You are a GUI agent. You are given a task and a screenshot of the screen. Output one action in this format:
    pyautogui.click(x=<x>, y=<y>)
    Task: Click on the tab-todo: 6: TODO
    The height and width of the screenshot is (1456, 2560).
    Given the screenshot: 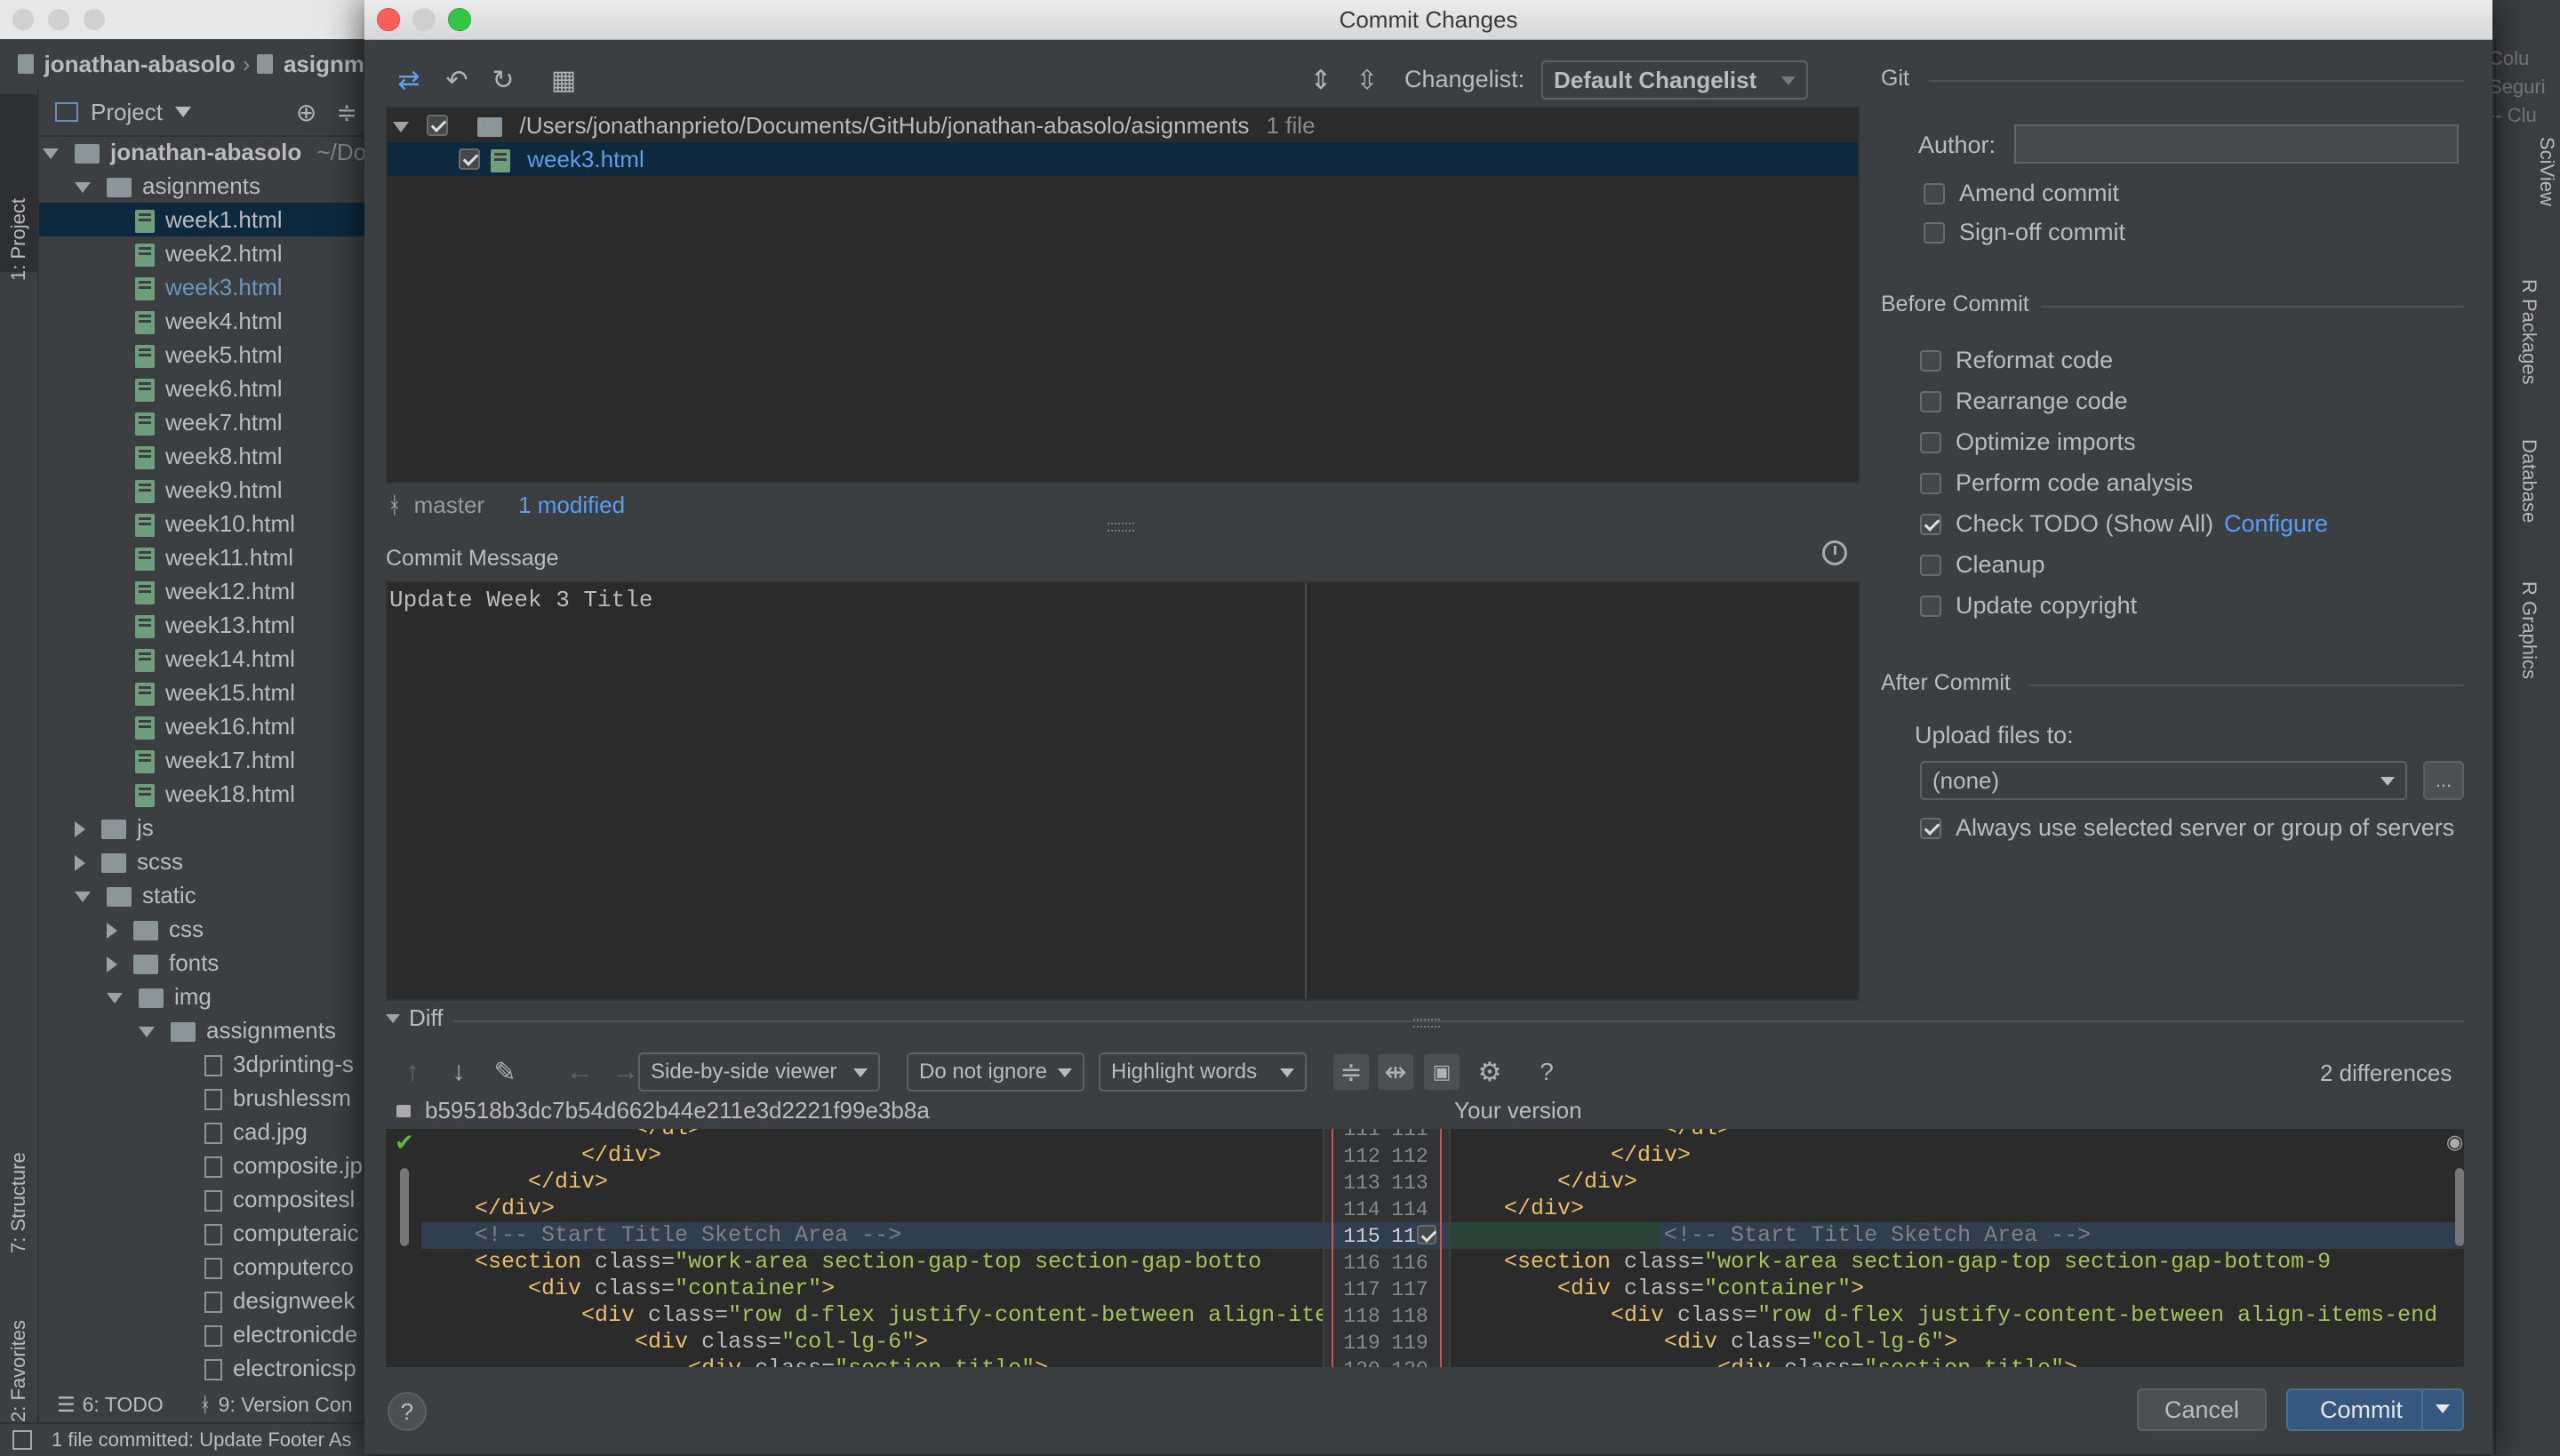 What is the action you would take?
    pyautogui.click(x=123, y=1405)
    